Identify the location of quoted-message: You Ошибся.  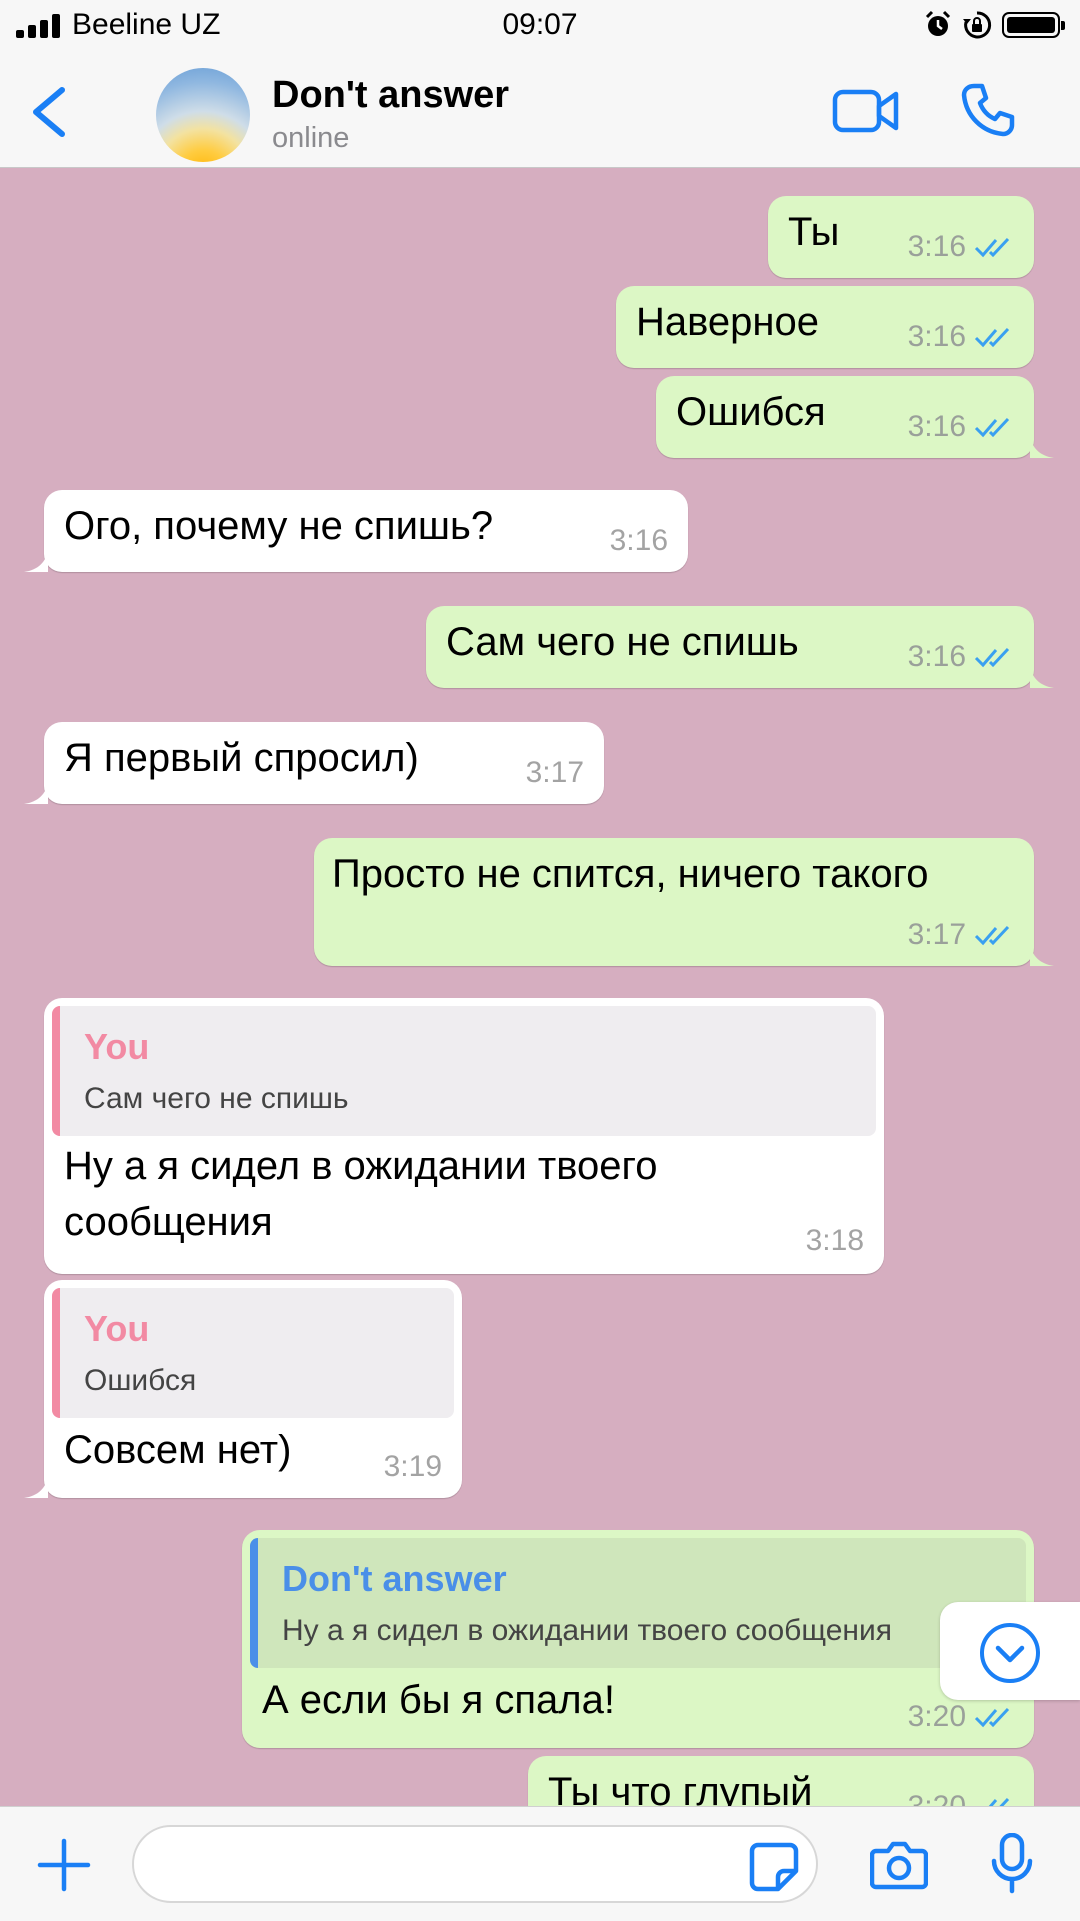
(253, 1353).